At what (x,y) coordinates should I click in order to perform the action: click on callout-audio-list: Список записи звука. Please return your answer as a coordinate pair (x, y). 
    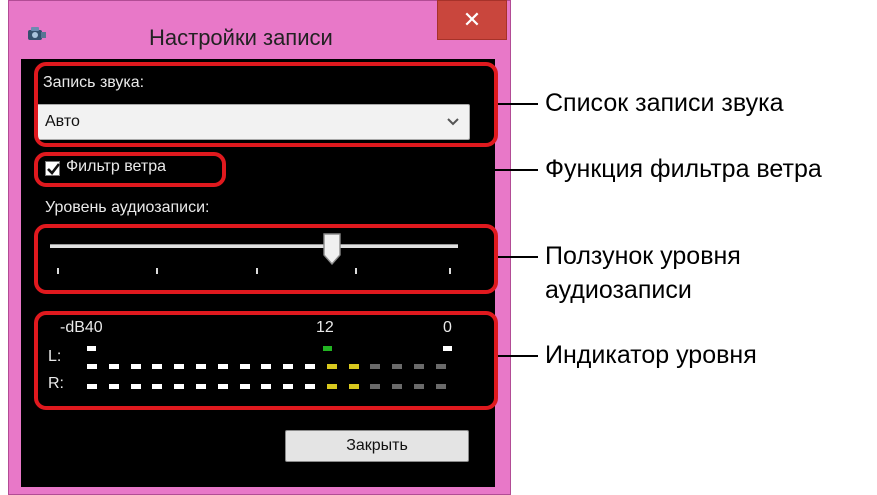
    Looking at the image, I should click on (664, 103).